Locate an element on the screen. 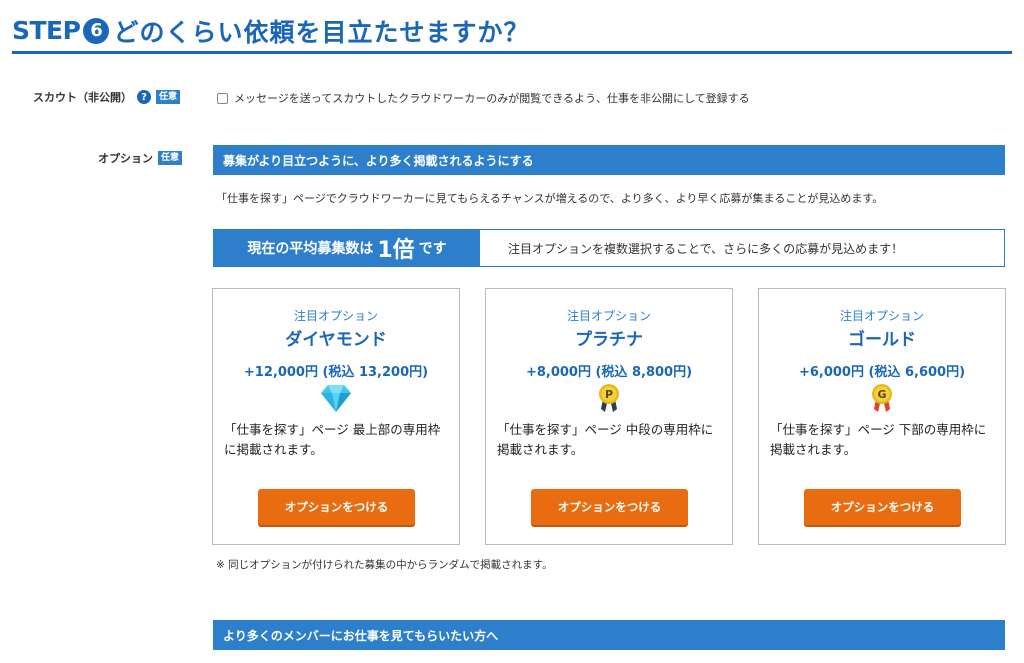 This screenshot has height=663, width=1024. avg-value: 1倍 is located at coordinates (396, 250).